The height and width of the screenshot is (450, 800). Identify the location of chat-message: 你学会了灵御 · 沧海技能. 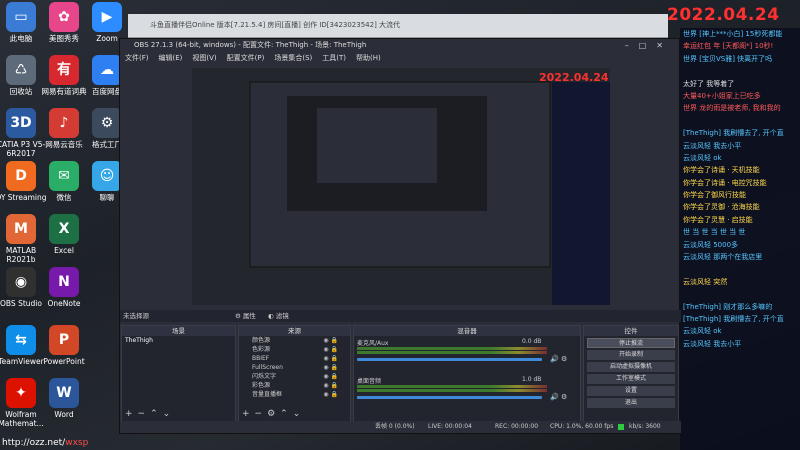
(721, 207).